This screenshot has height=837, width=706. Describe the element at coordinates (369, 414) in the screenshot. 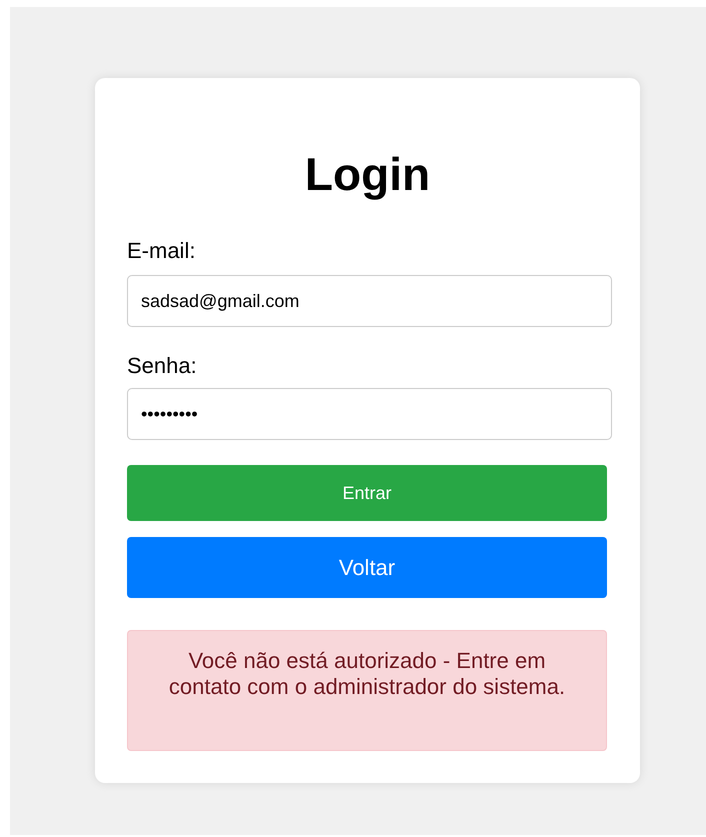

I see `password-field: •••••••••` at that location.